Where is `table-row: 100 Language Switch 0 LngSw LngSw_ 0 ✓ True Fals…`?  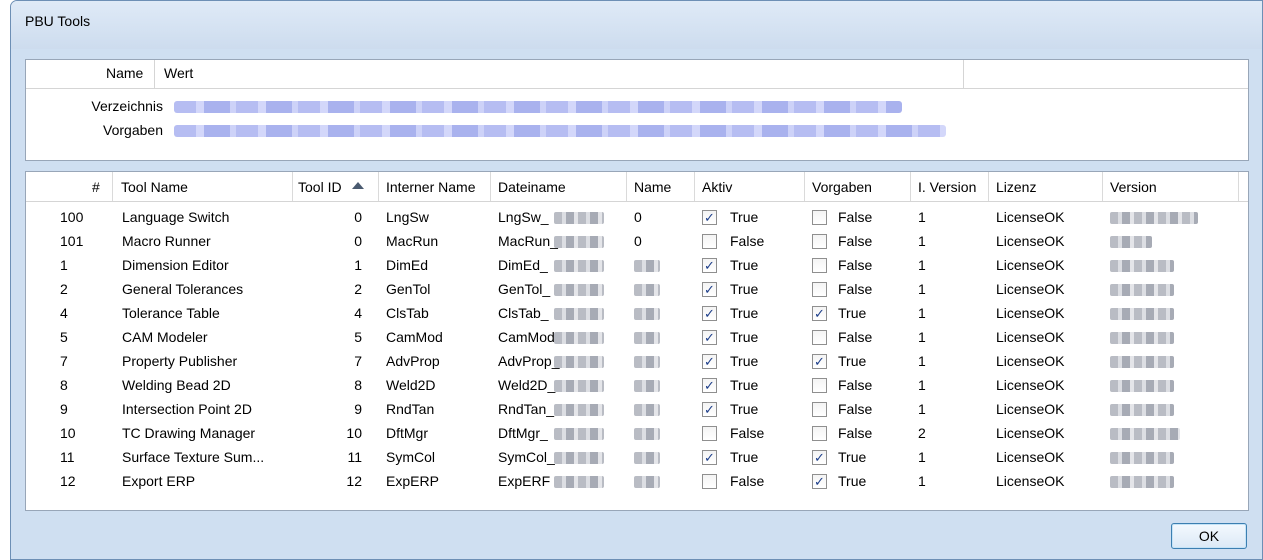 table-row: 100 Language Switch 0 LngSw LngSw_ 0 ✓ True Fals… is located at coordinates (637, 218).